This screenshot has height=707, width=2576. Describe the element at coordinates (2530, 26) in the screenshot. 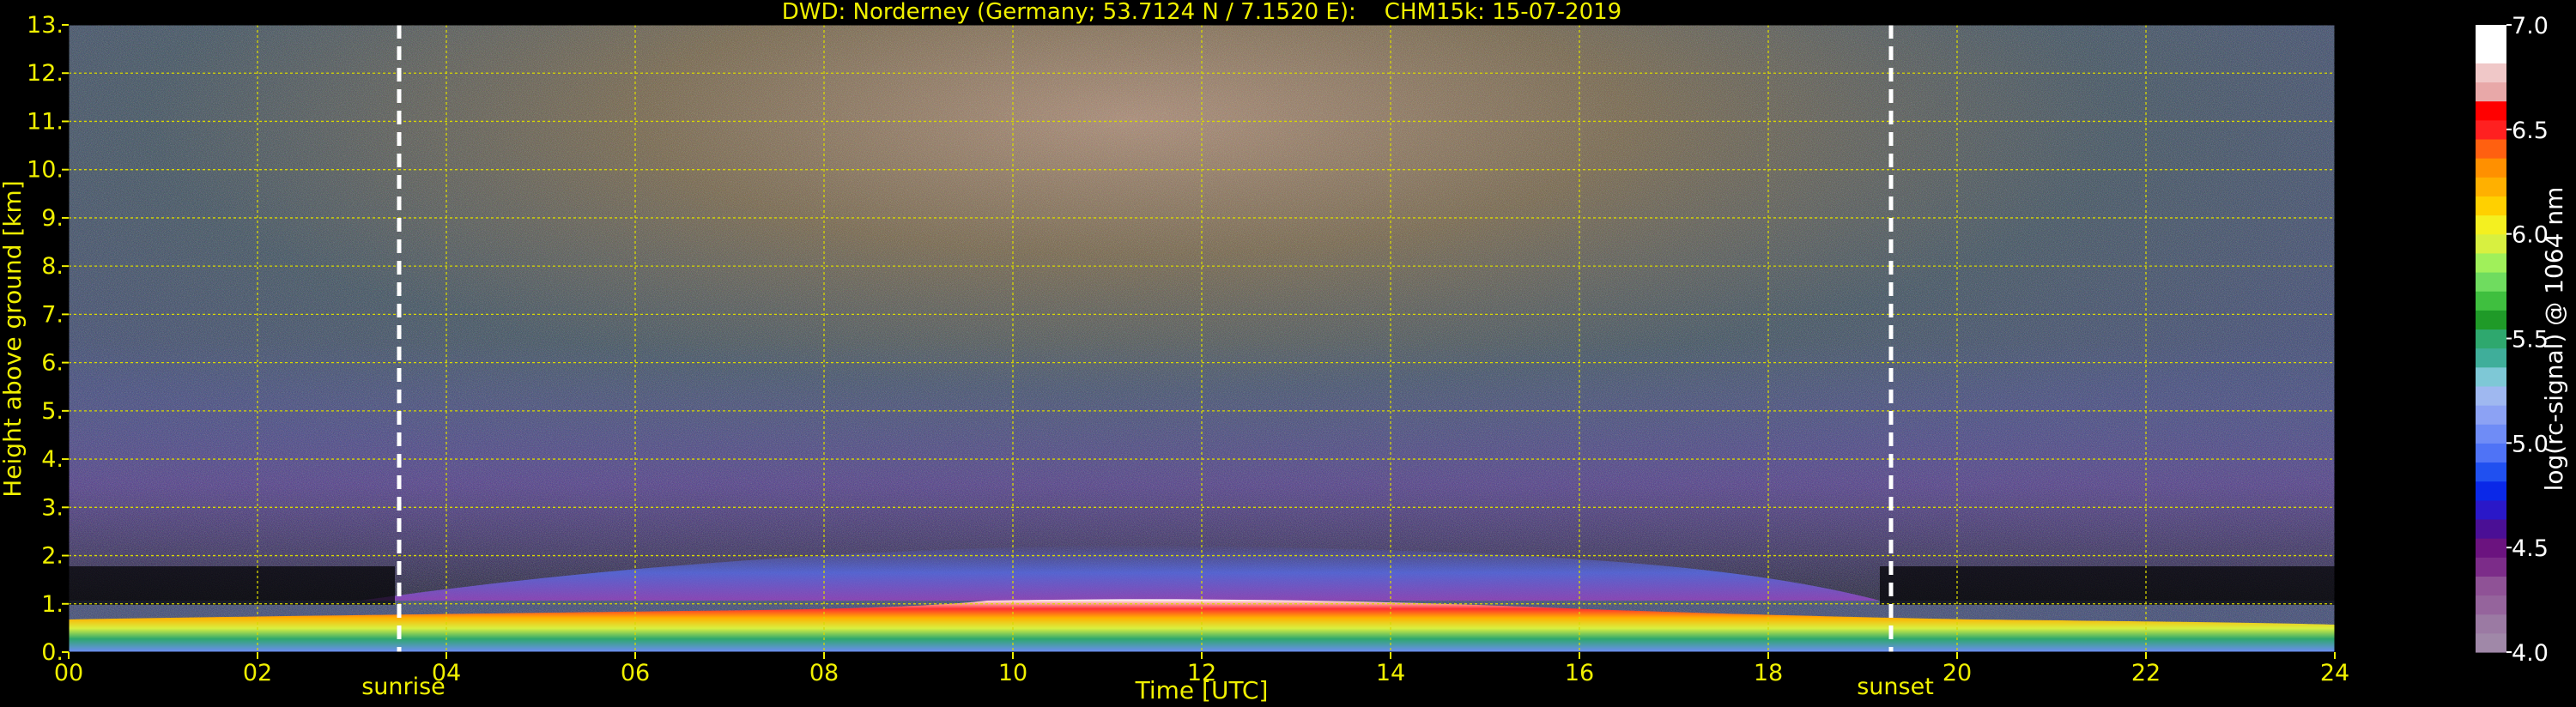

I see `colorbar-tick-label: 7.0` at that location.